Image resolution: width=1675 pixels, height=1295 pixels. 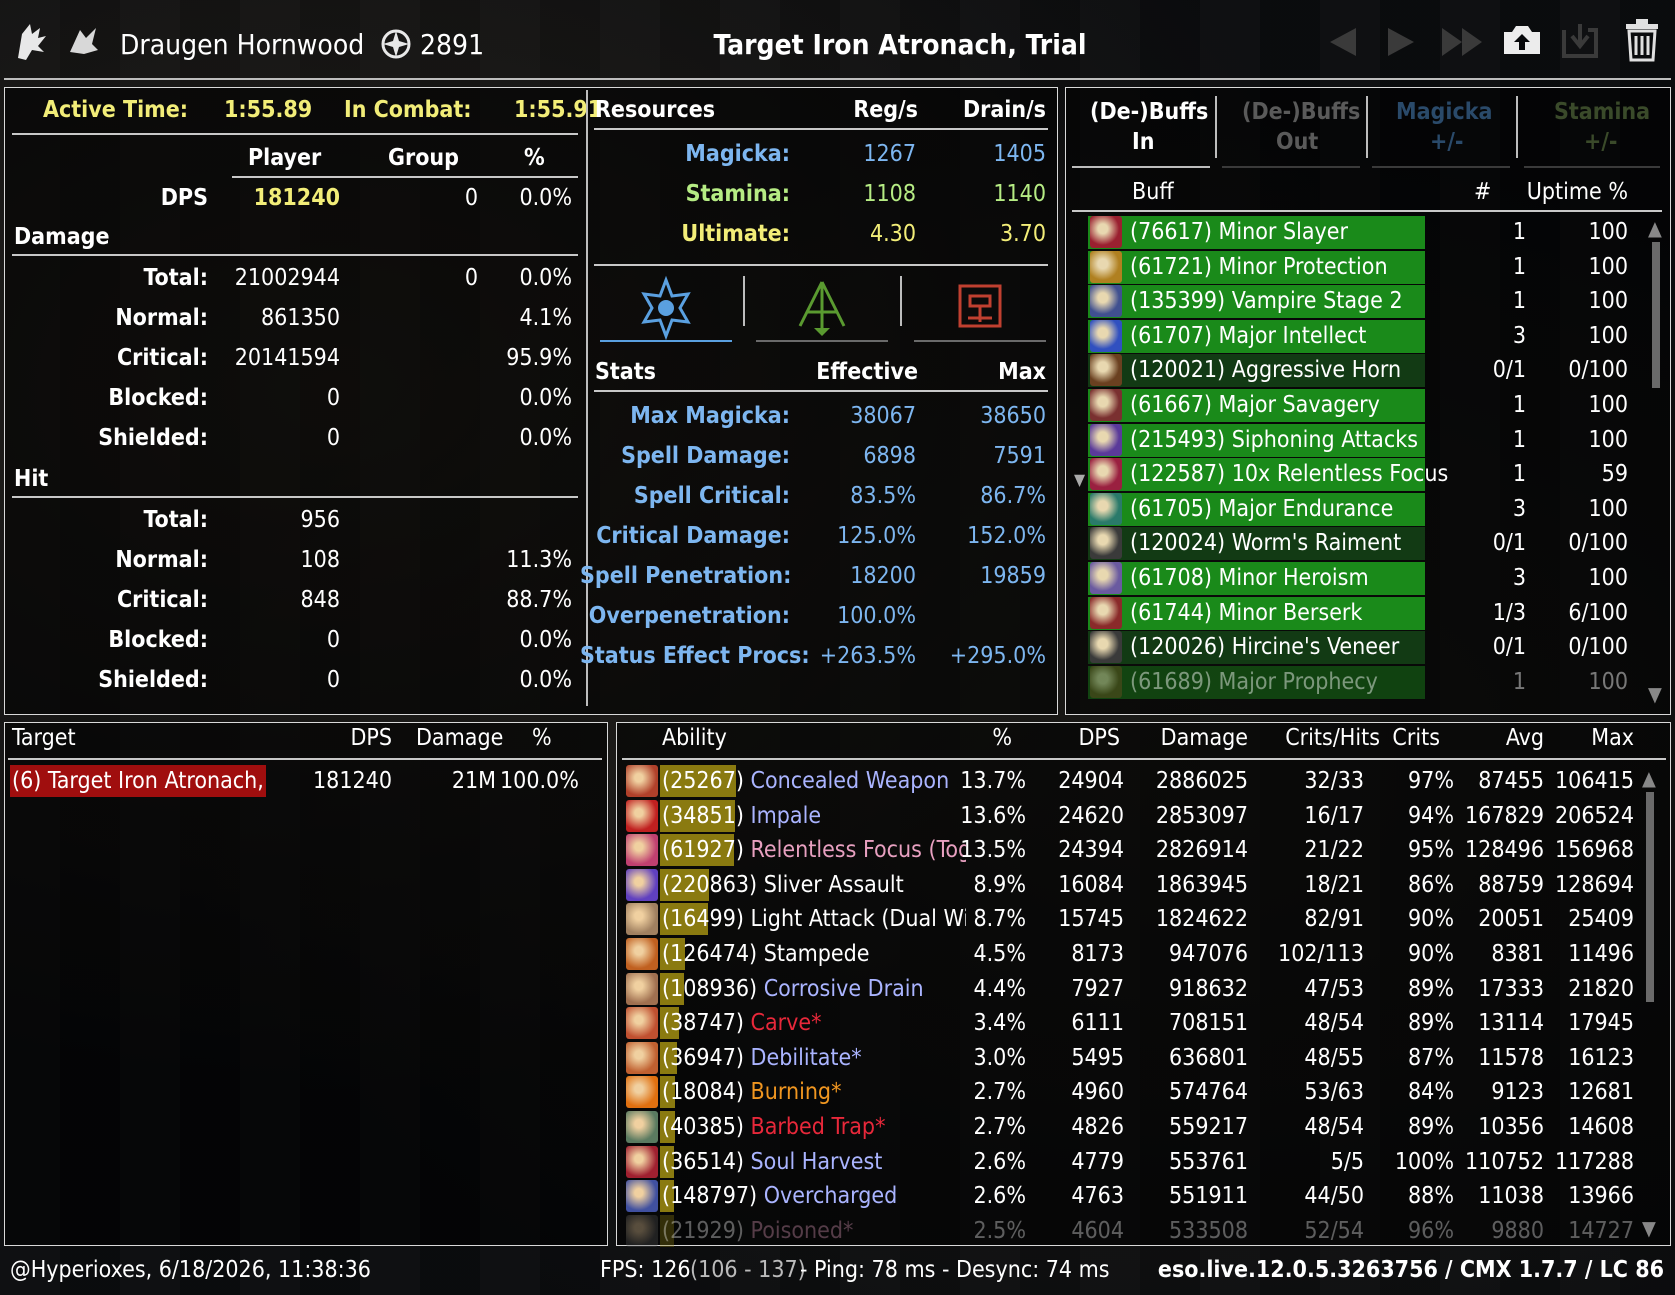 I want to click on buff-name: (61667) Major Savagery, so click(x=1255, y=405).